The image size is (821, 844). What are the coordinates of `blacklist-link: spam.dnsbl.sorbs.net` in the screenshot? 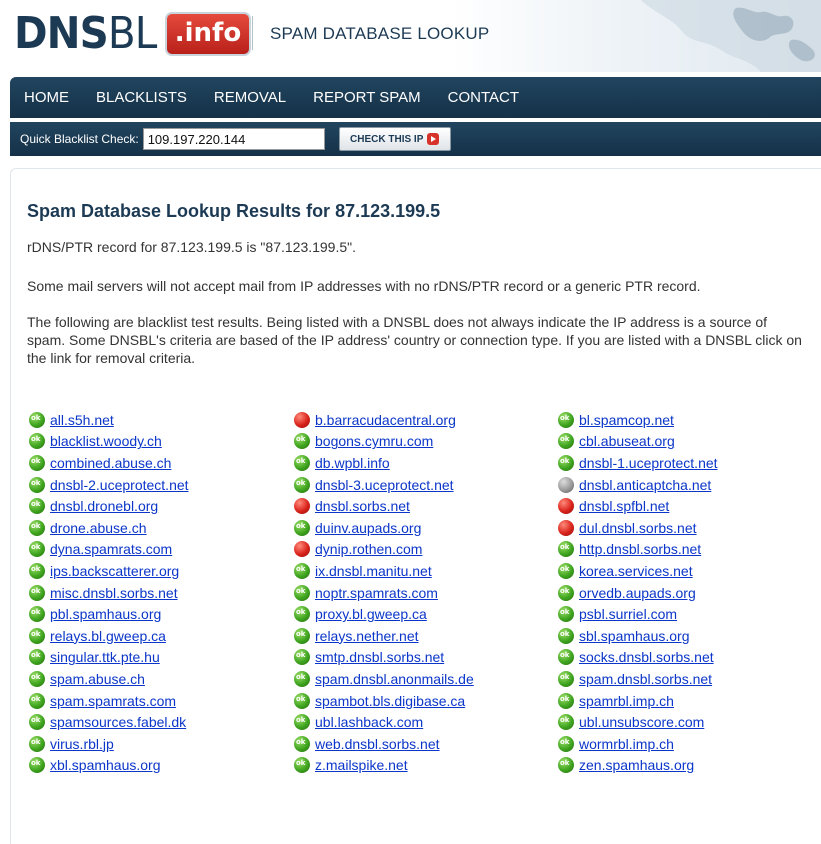 It's located at (645, 679).